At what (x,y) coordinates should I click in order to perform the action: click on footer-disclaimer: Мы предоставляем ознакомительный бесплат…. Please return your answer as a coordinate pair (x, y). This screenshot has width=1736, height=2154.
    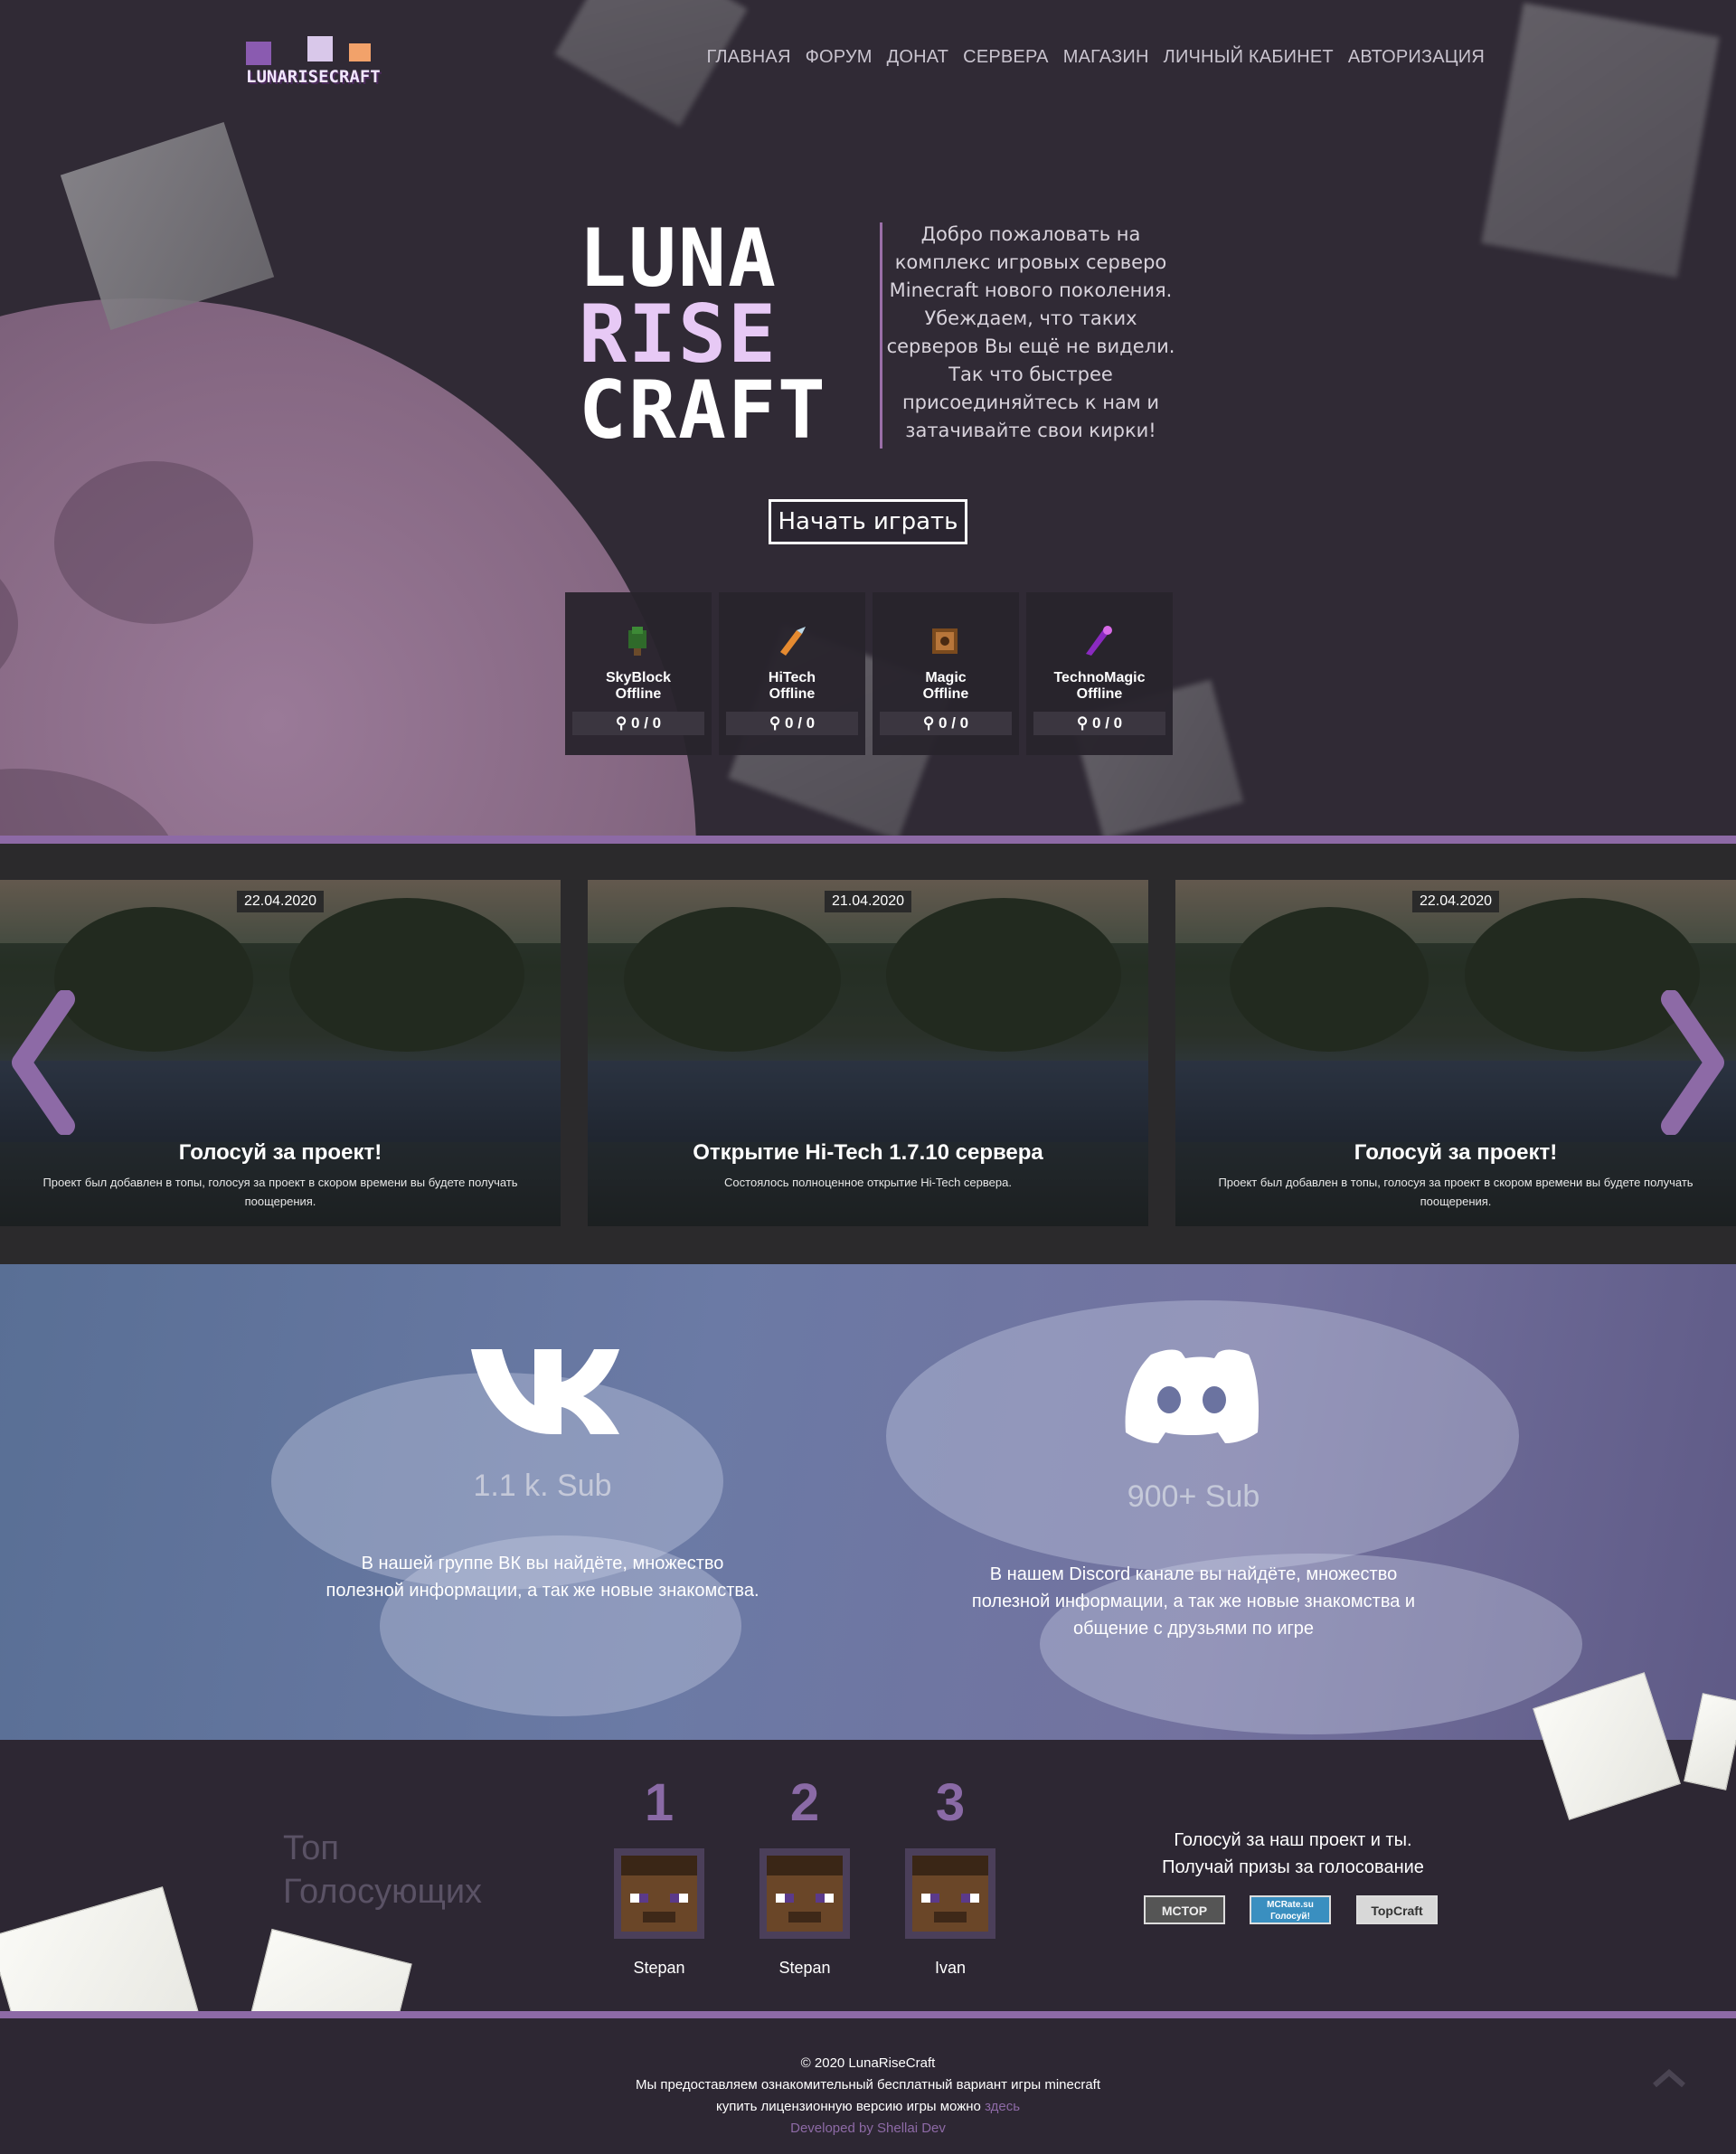
    Looking at the image, I should click on (868, 2085).